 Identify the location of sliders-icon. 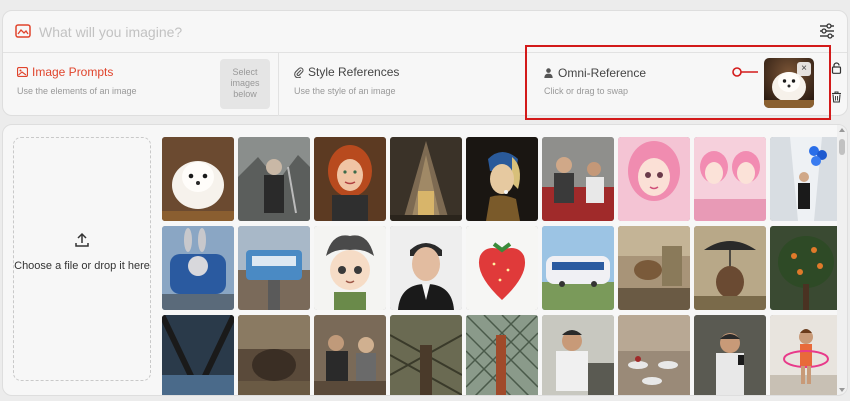
(827, 31).